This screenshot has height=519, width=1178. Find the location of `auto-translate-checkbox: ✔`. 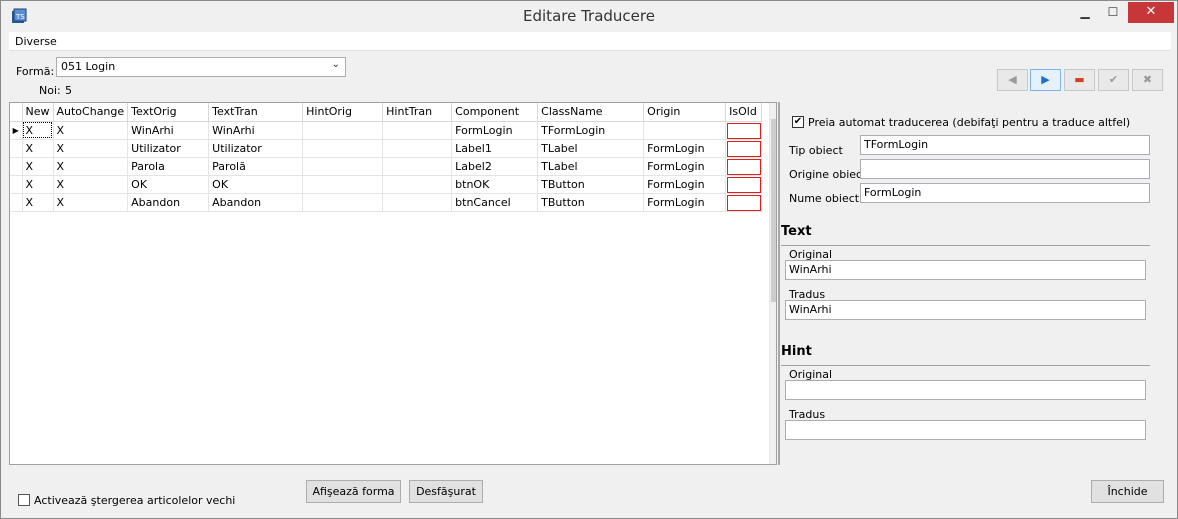

auto-translate-checkbox: ✔ is located at coordinates (798, 122).